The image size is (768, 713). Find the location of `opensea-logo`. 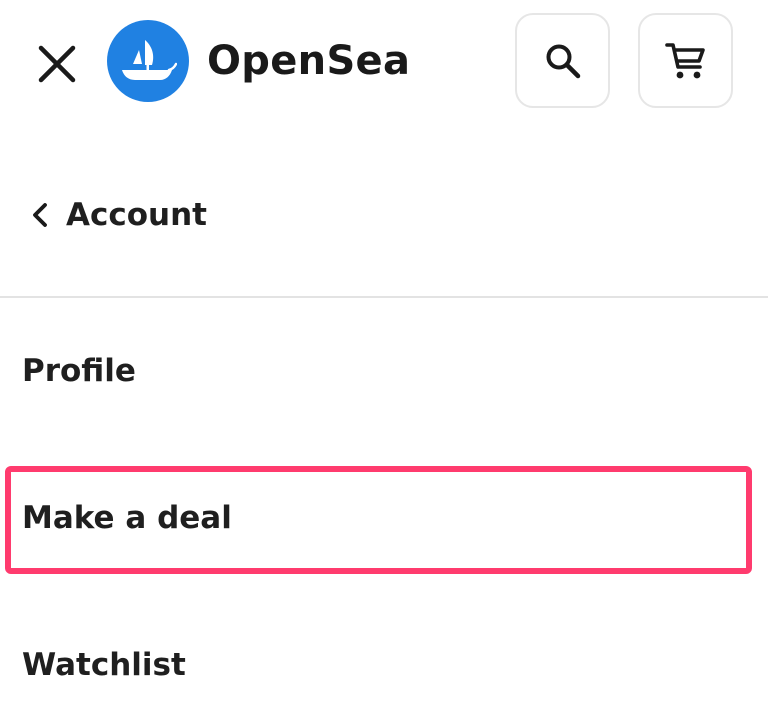

opensea-logo is located at coordinates (148, 61).